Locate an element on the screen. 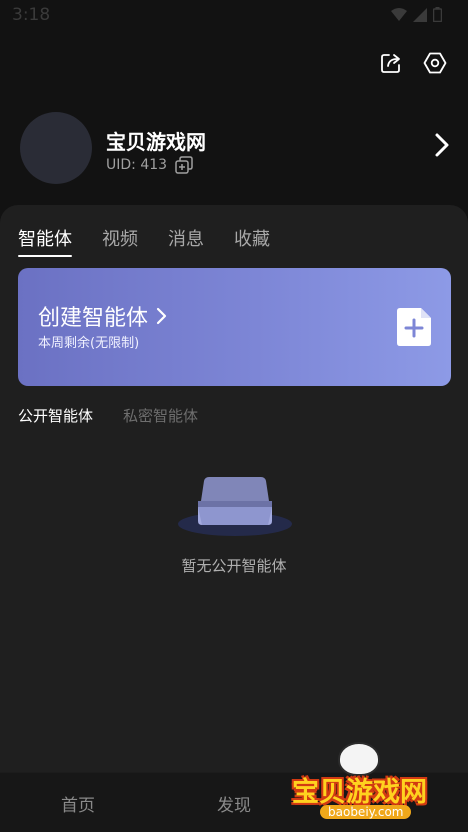 The height and width of the screenshot is (832, 468). profile-chevron-button is located at coordinates (442, 147).